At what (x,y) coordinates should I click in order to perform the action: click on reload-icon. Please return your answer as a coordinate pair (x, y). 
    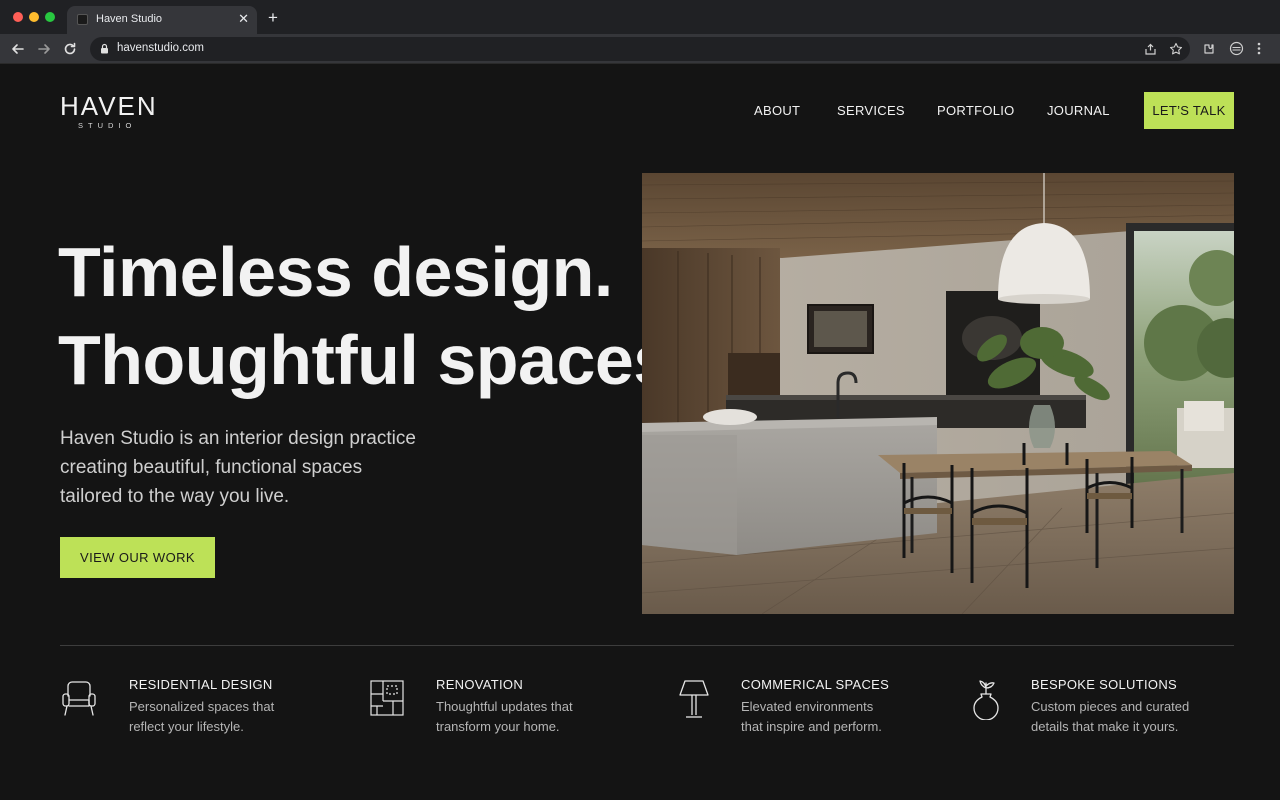
    Looking at the image, I should click on (70, 49).